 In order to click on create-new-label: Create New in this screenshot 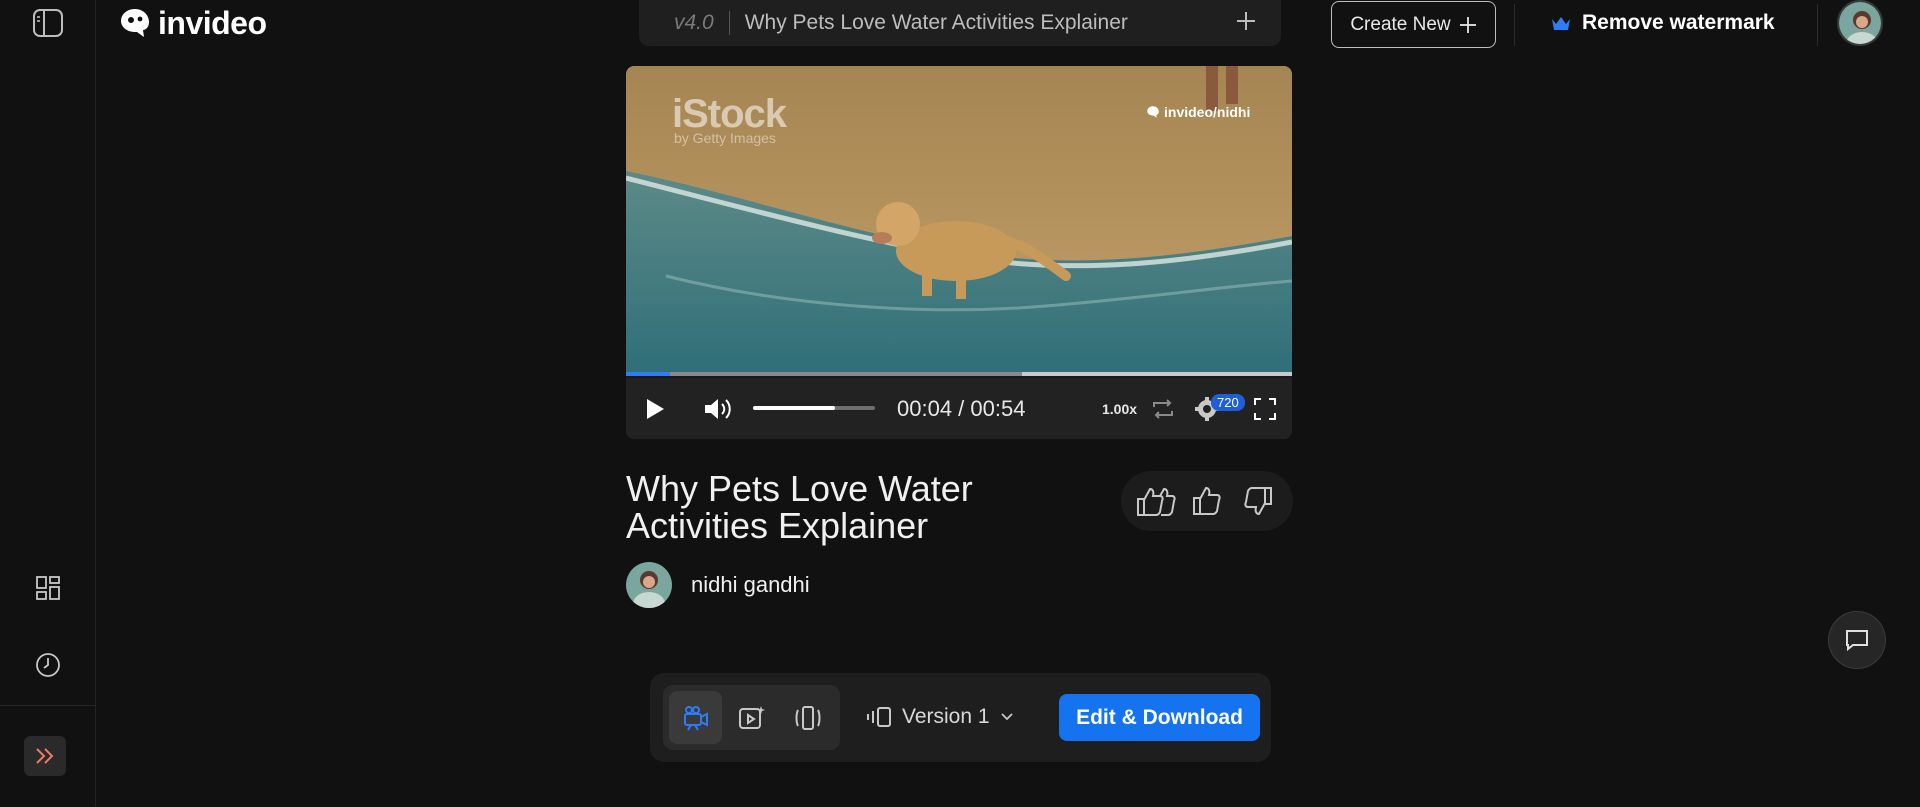, I will do `click(1400, 24)`.